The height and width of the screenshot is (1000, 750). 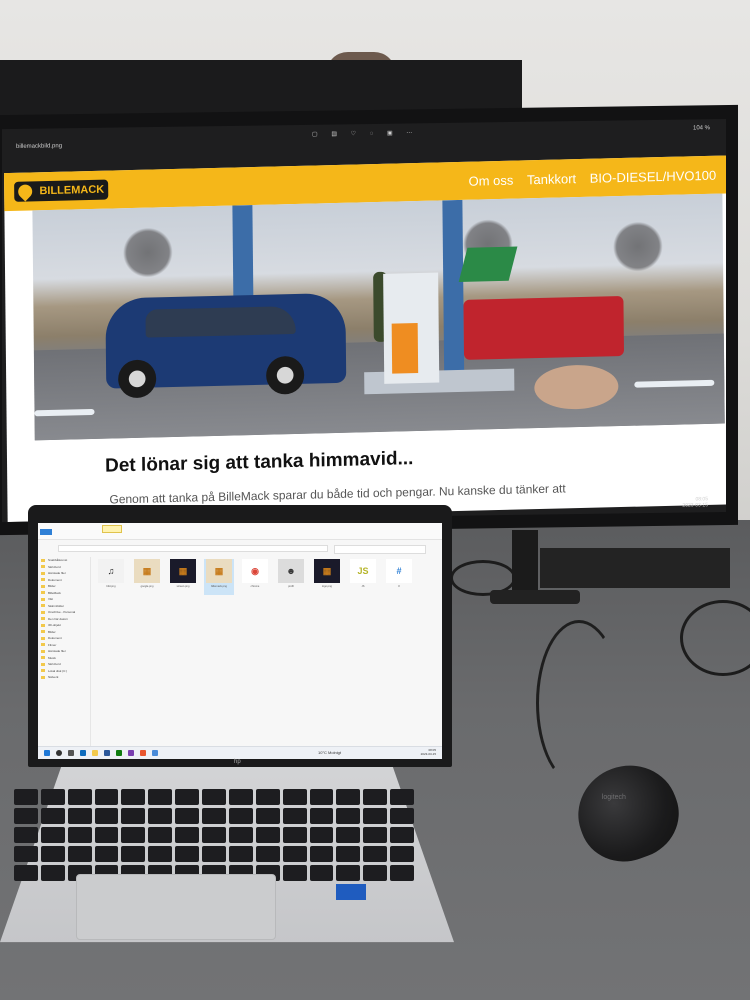 What do you see at coordinates (61, 190) in the screenshot?
I see `billemack-logo: BILLEMACK` at bounding box center [61, 190].